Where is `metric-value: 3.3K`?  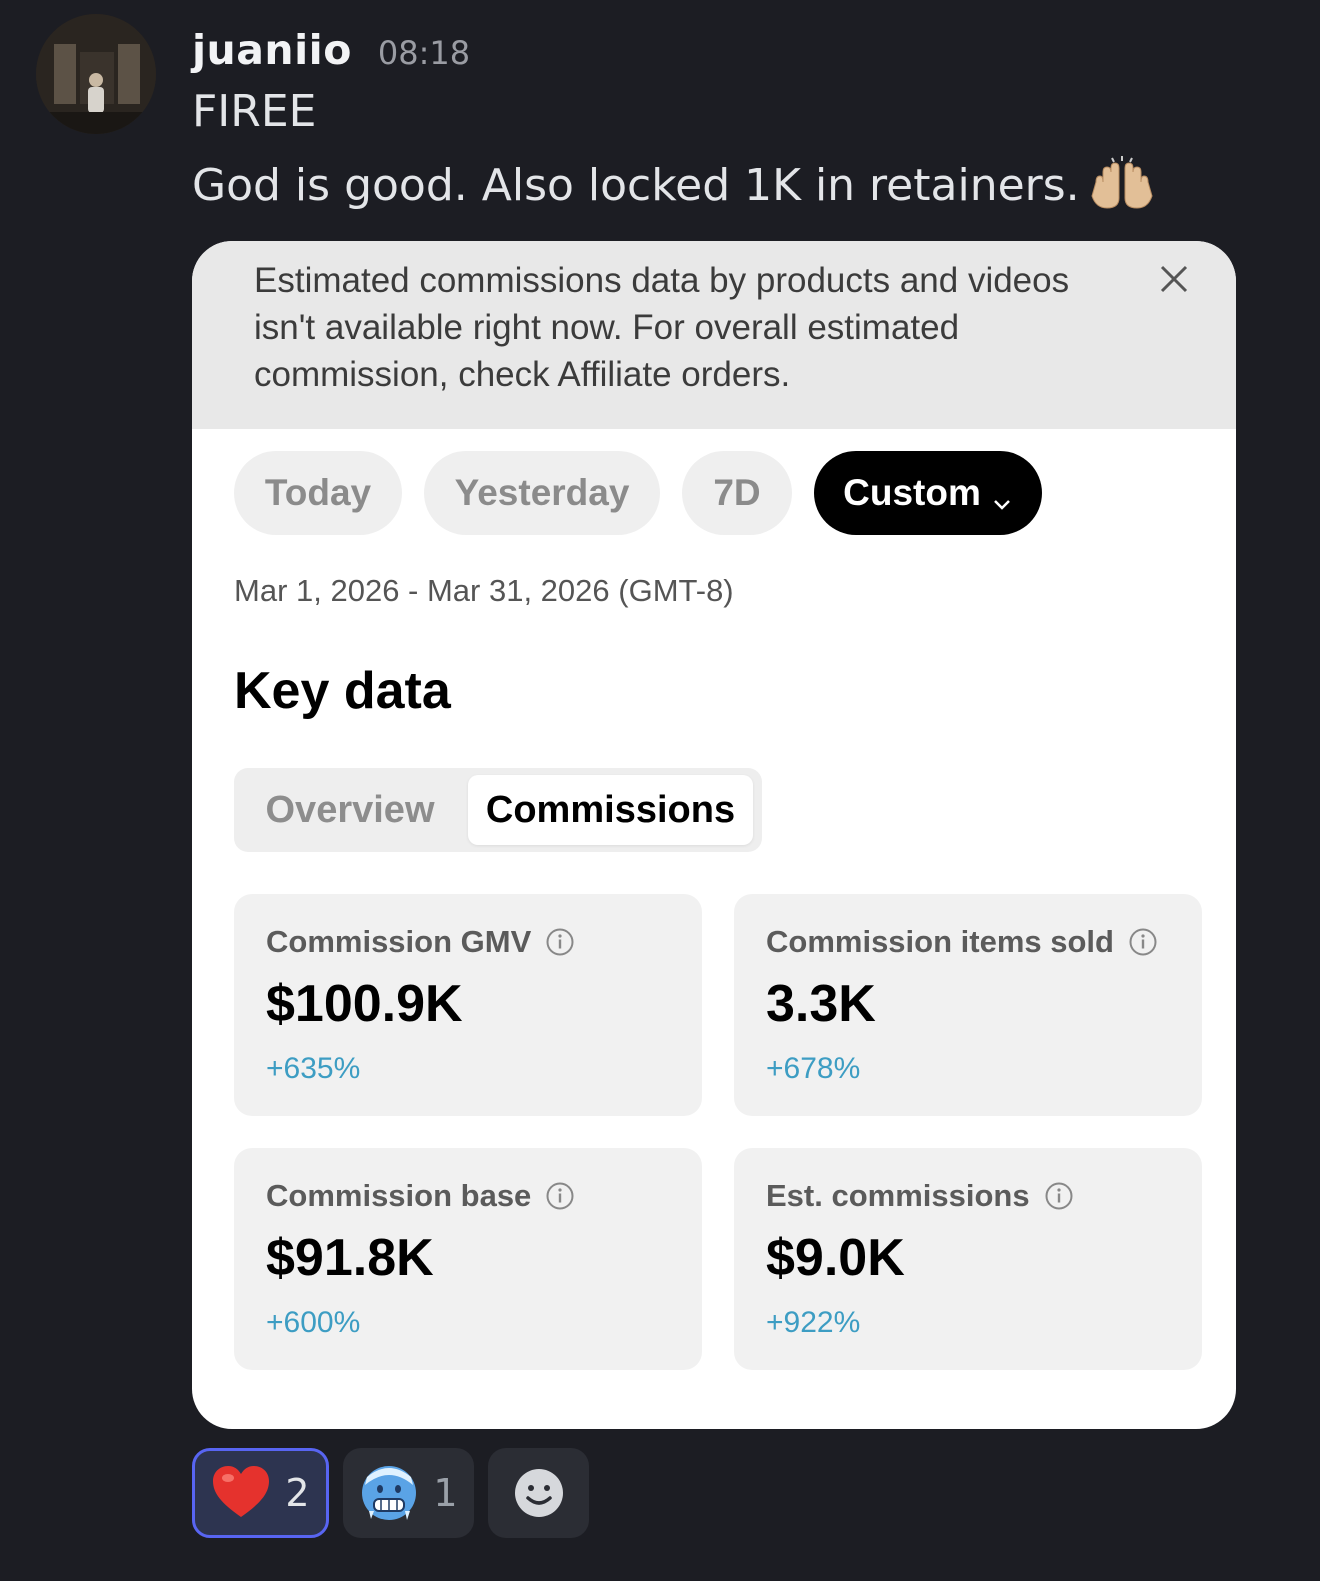 metric-value: 3.3K is located at coordinates (821, 1004).